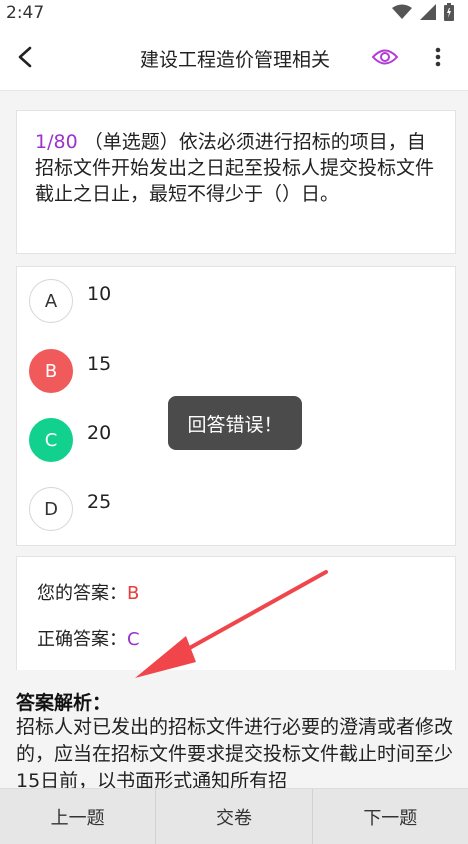  I want to click on prev-question-button: 上一题, so click(77, 816).